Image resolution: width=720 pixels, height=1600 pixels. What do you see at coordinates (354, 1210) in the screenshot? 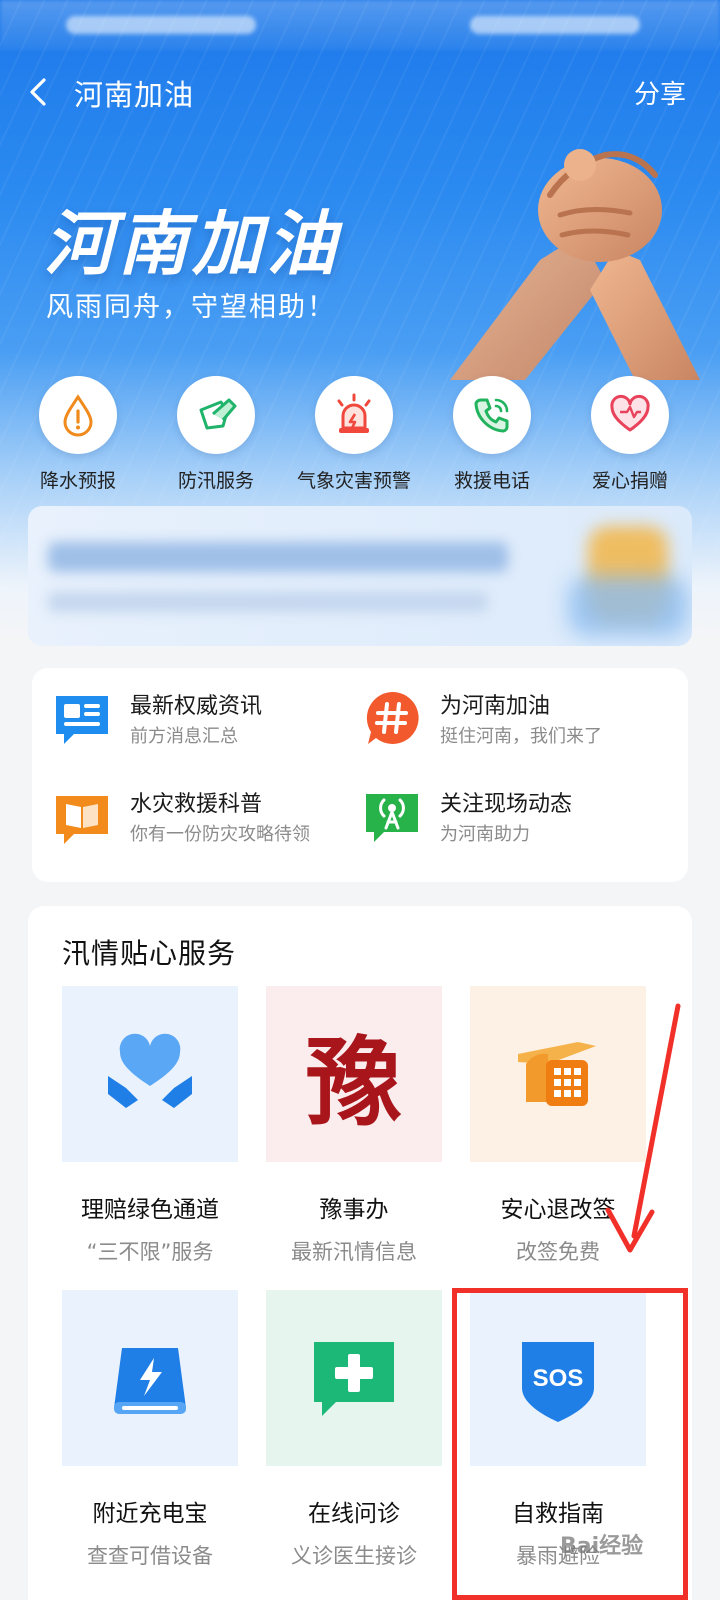
I see `service-title: 豫事办` at bounding box center [354, 1210].